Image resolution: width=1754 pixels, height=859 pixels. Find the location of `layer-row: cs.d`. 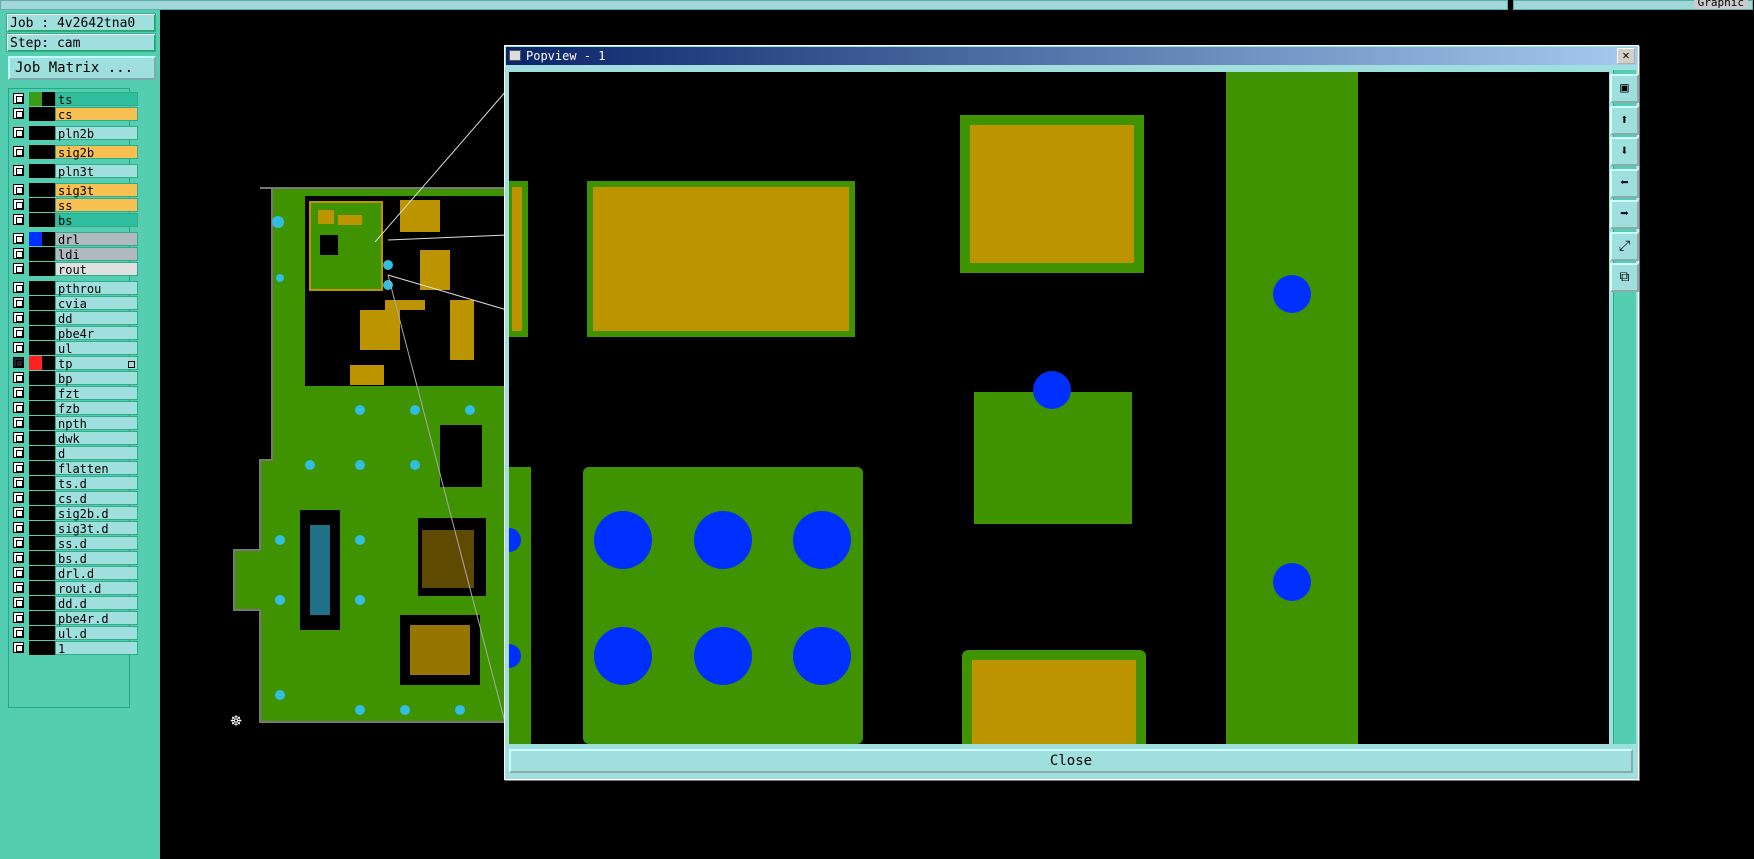

layer-row: cs.d is located at coordinates (74, 498).